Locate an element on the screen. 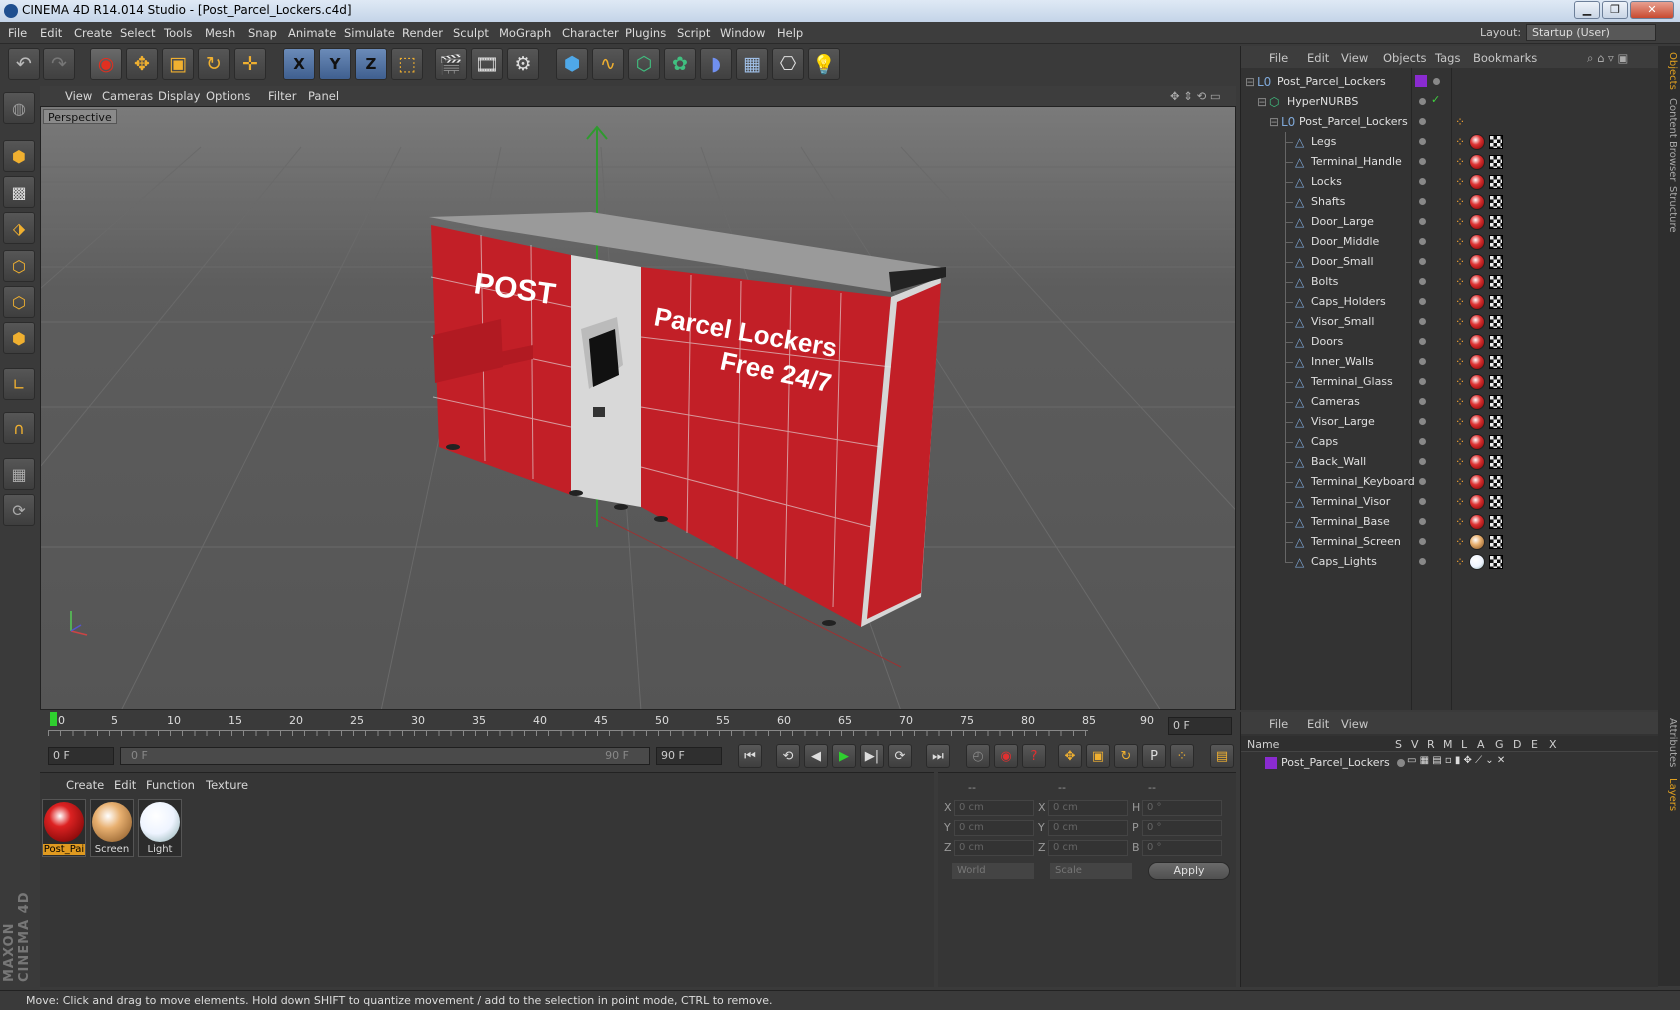  obj-menu-tags: Tags is located at coordinates (1447, 58).